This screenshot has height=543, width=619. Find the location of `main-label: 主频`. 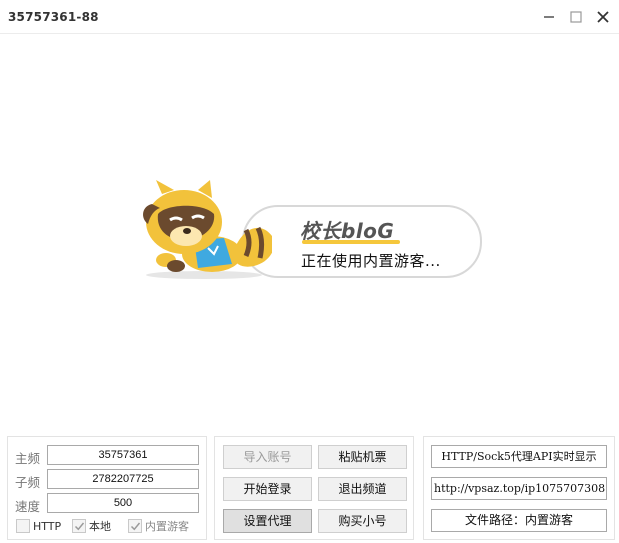

main-label: 主频 is located at coordinates (28, 458).